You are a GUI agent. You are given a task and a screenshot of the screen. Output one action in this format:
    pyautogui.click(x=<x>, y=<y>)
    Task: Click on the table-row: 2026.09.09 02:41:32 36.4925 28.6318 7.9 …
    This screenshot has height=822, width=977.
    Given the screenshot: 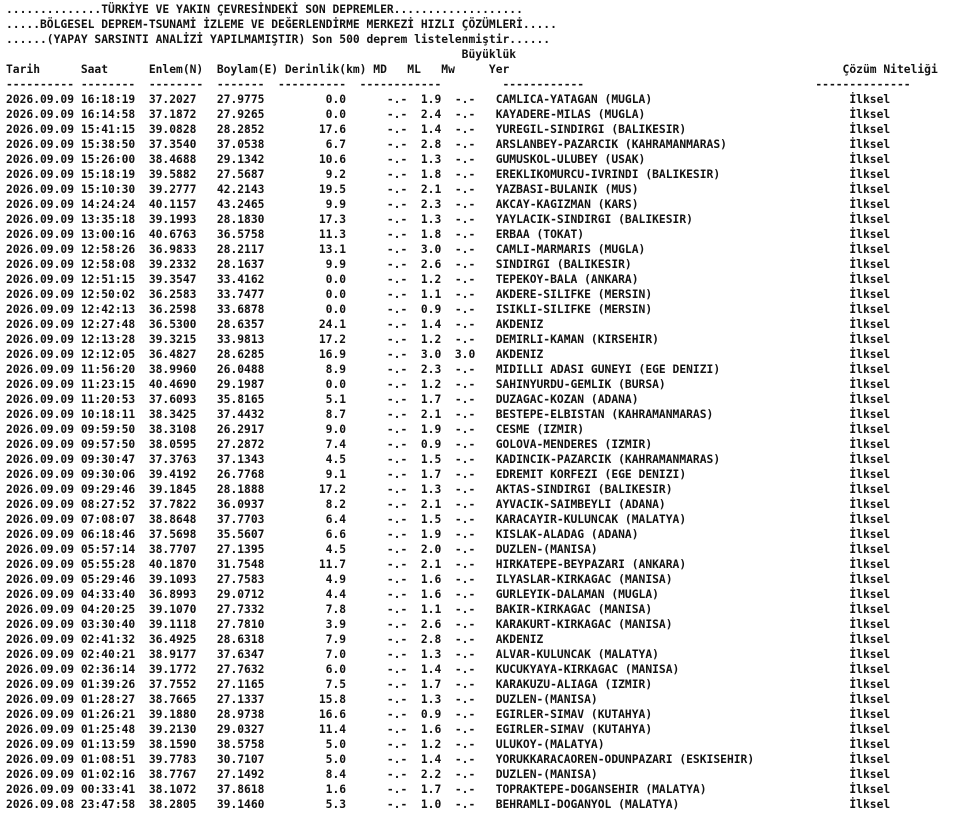 What is the action you would take?
    pyautogui.click(x=448, y=639)
    